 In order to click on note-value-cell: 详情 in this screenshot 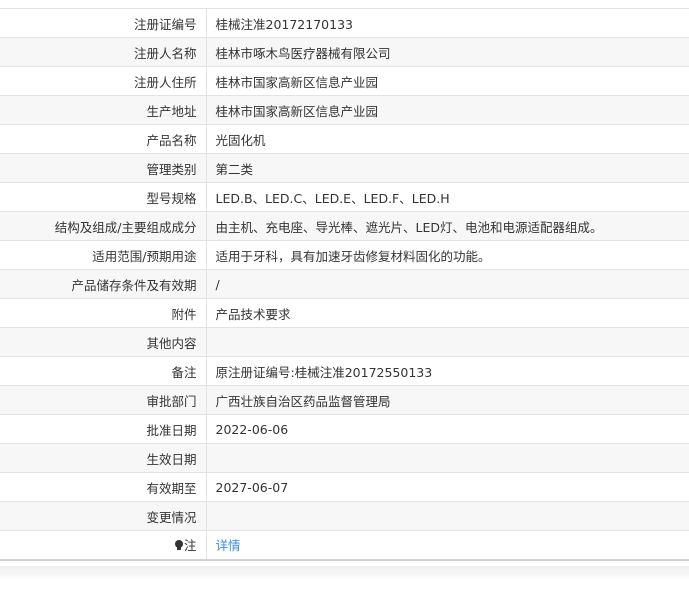, I will do `click(447, 545)`.